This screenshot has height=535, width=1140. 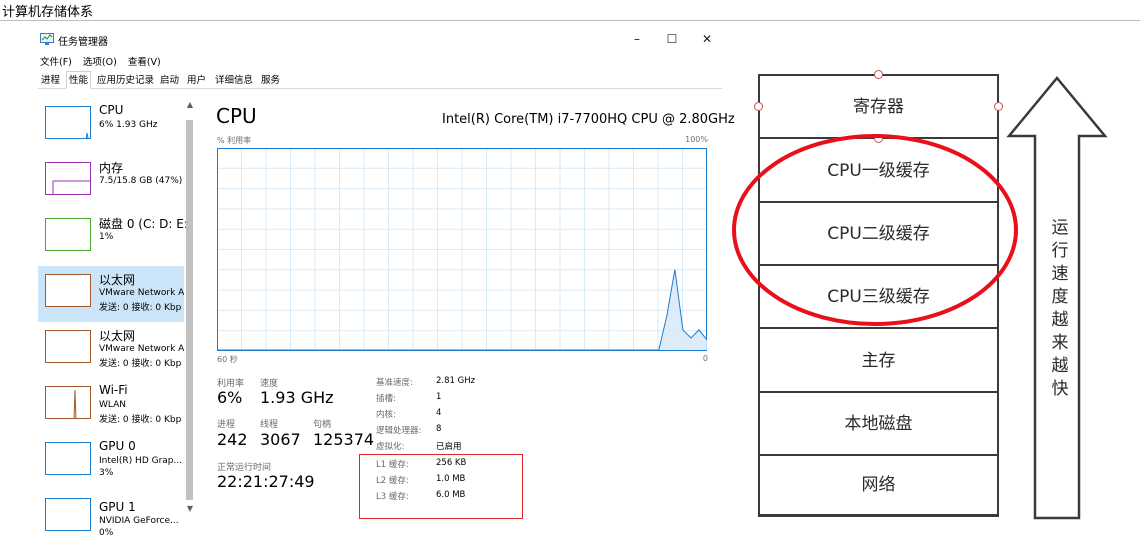 I want to click on handles-value: 125374, so click(x=344, y=439).